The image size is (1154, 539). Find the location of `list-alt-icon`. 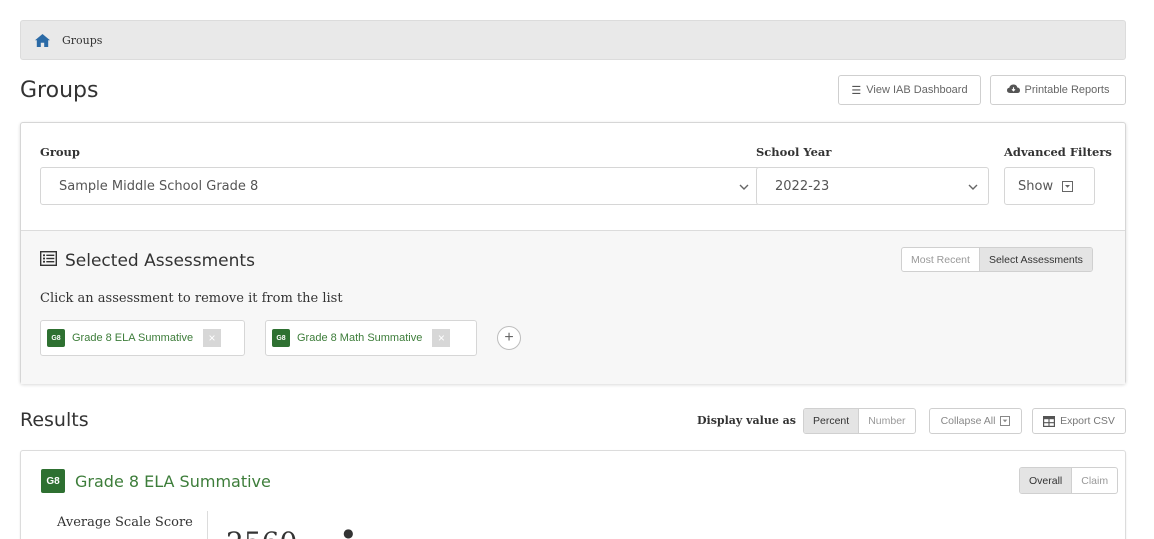

list-alt-icon is located at coordinates (48, 260).